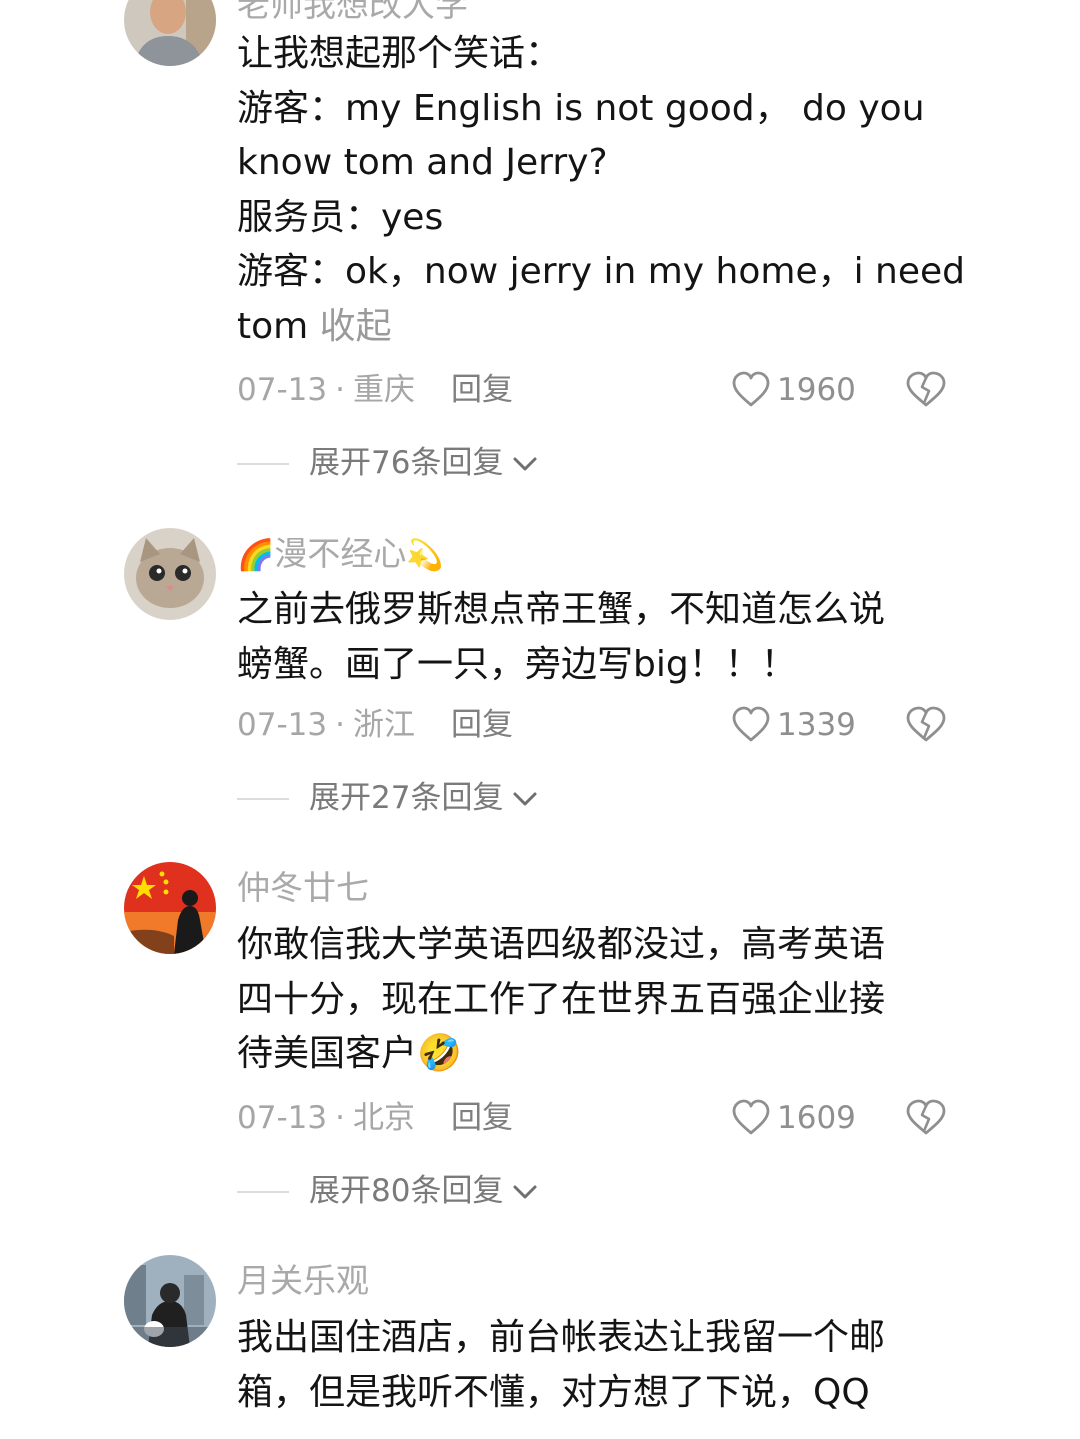 The height and width of the screenshot is (1439, 1080). I want to click on expand-replies: 展开76条回复, so click(388, 463).